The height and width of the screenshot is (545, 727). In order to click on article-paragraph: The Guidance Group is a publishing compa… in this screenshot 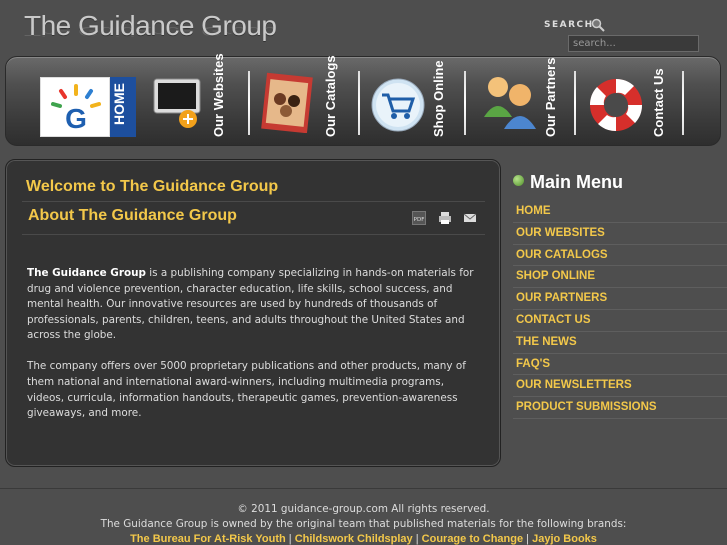, I will do `click(250, 304)`.